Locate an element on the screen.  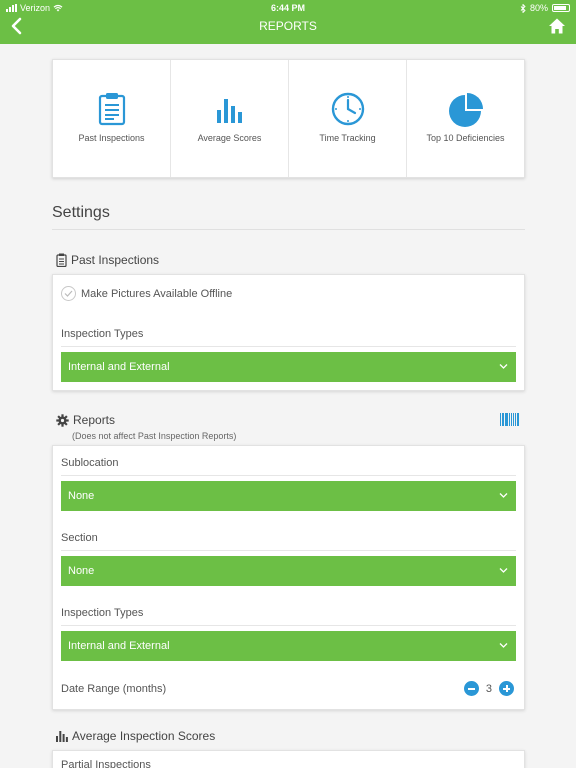
offline-toggle: Make Pictures Available Offline is located at coordinates (146, 293).